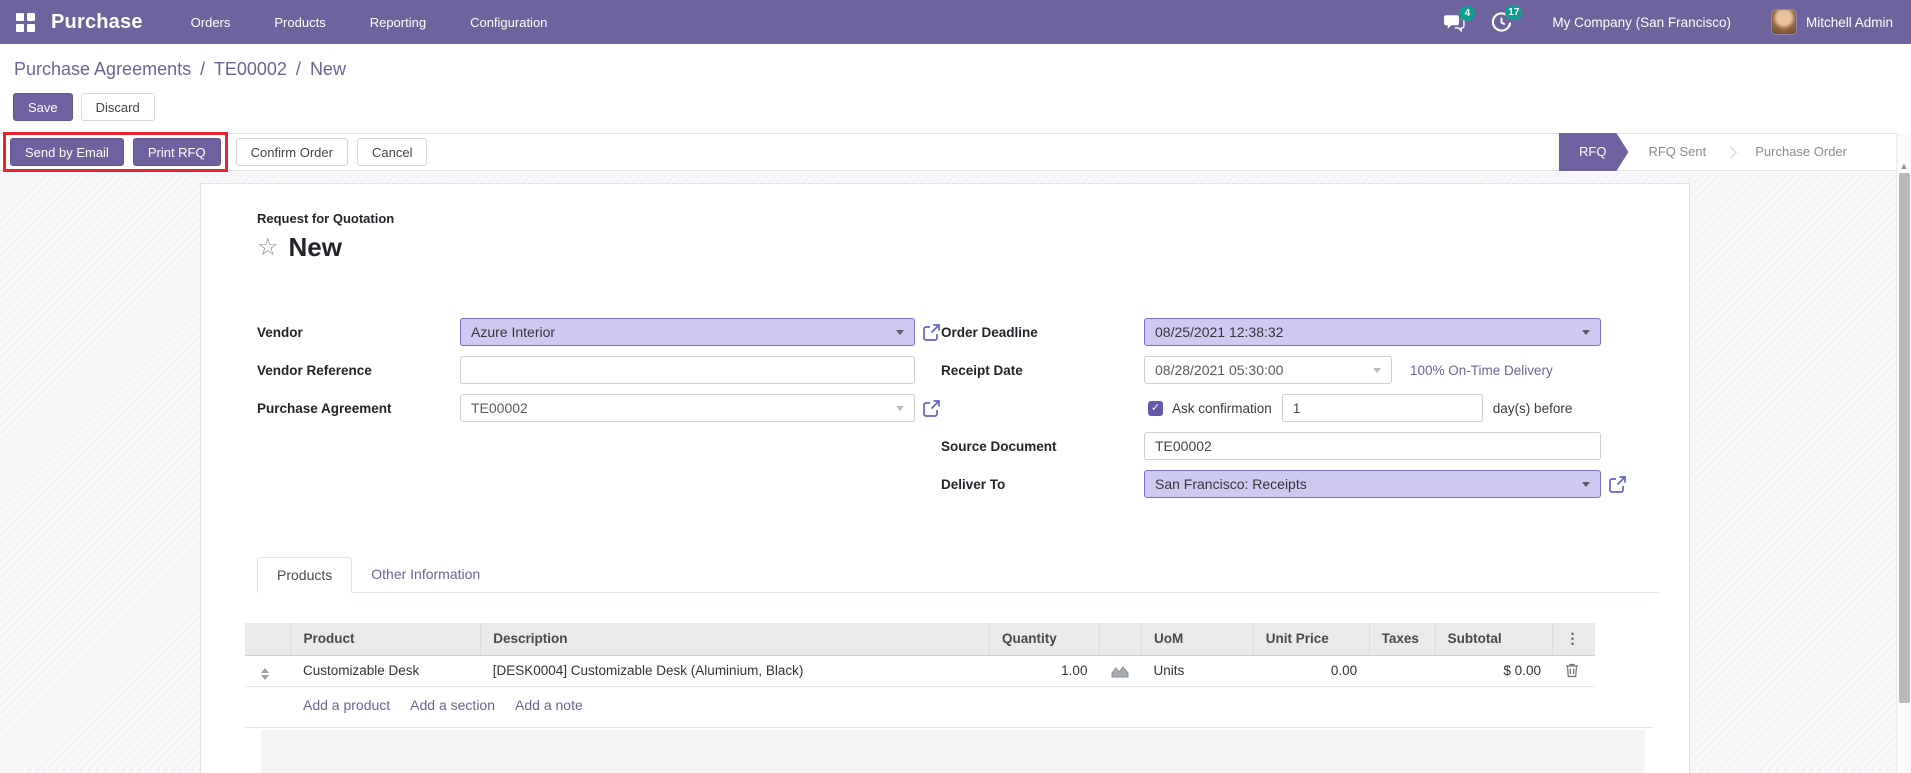 This screenshot has width=1911, height=773. Describe the element at coordinates (508, 22) in the screenshot. I see `menu-configuration: Configuration` at that location.